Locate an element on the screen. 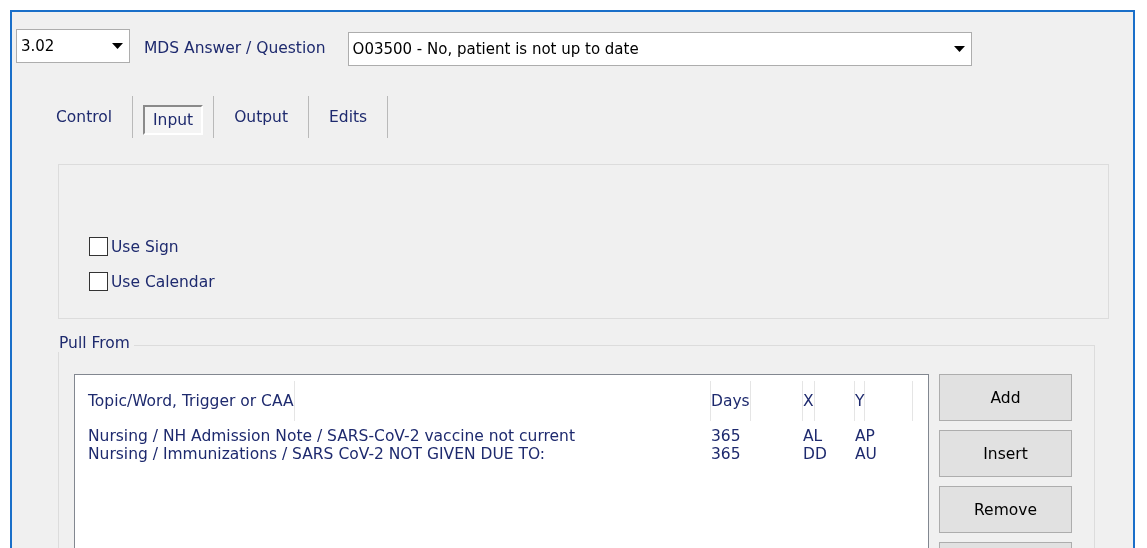 The height and width of the screenshot is (548, 1147). action-button: Insert is located at coordinates (1005, 453).